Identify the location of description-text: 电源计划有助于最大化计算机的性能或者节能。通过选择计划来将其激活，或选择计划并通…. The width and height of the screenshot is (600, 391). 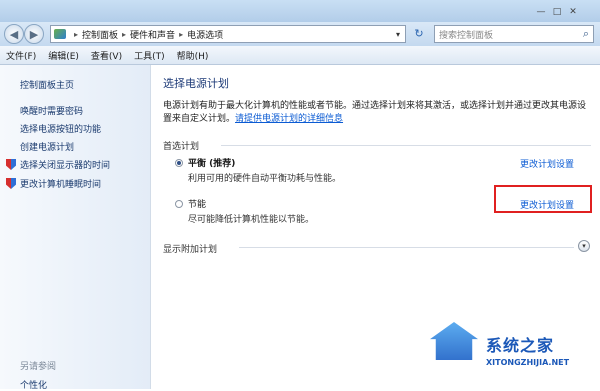
(375, 112).